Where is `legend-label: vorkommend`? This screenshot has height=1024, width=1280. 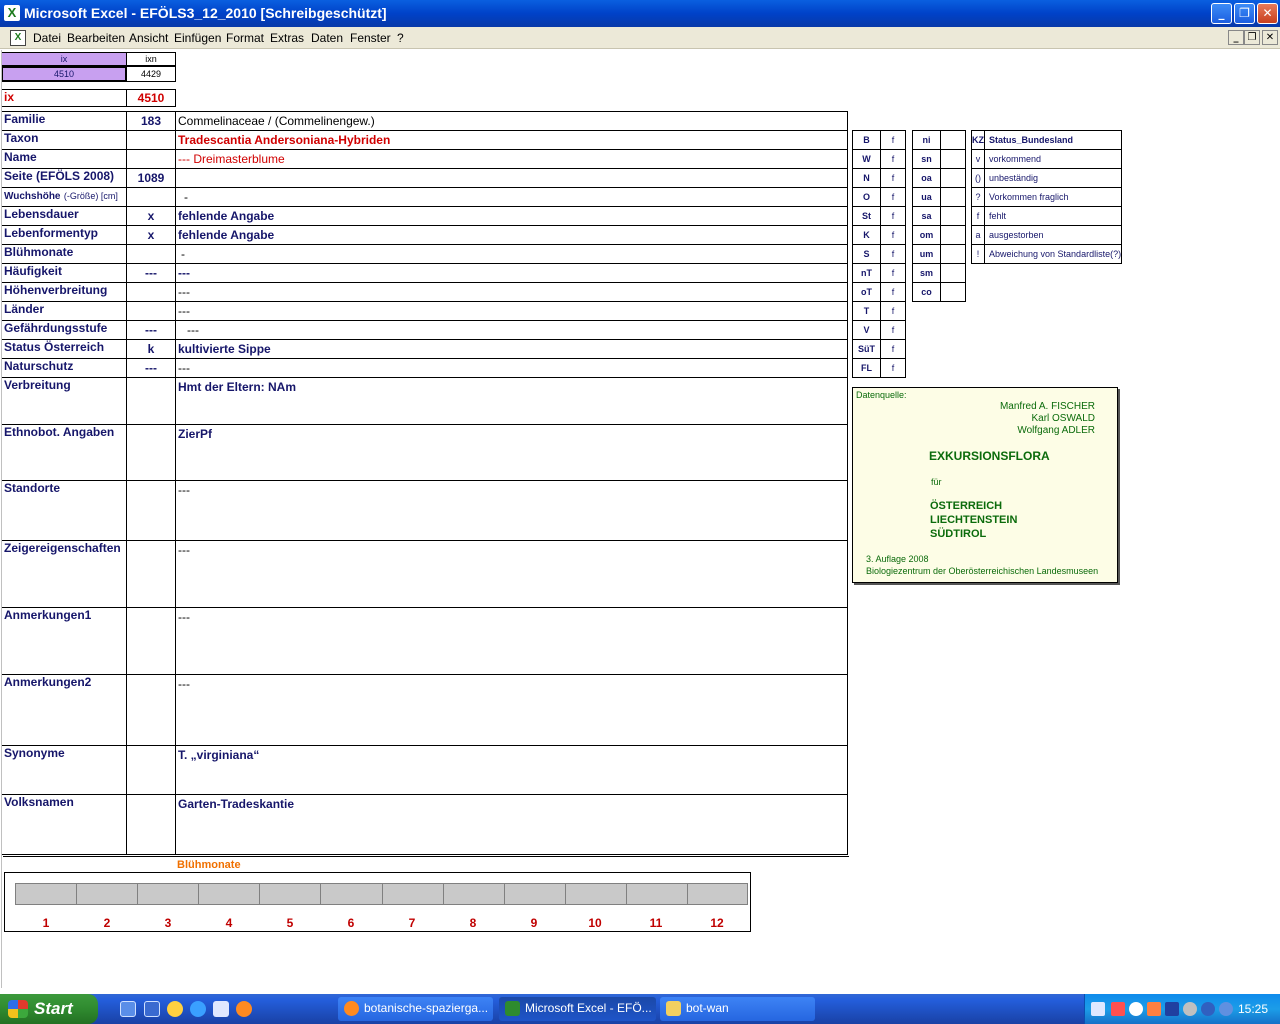 legend-label: vorkommend is located at coordinates (1053, 159).